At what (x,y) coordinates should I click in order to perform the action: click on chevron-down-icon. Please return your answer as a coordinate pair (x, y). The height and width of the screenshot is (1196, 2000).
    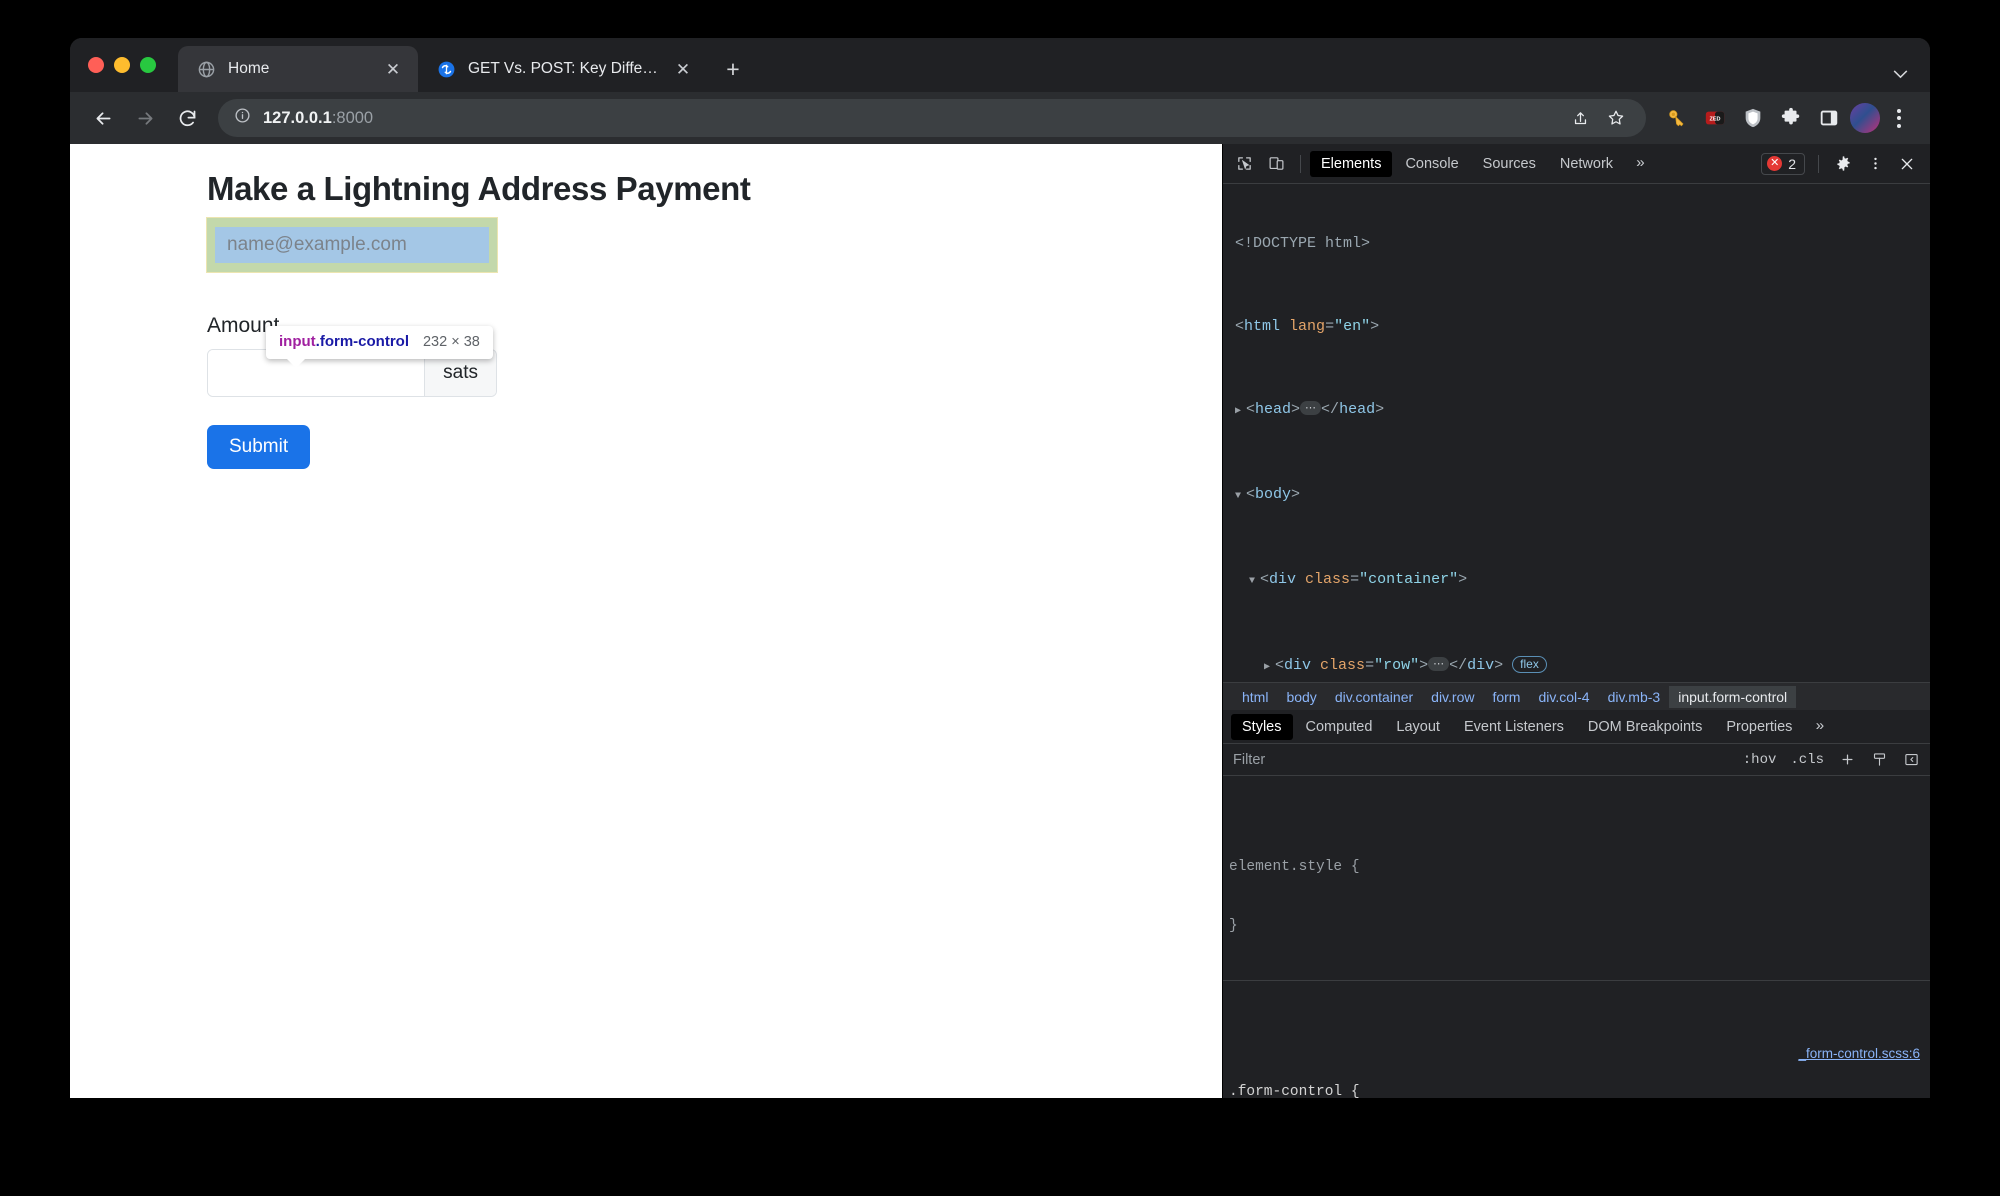
    Looking at the image, I should click on (1900, 74).